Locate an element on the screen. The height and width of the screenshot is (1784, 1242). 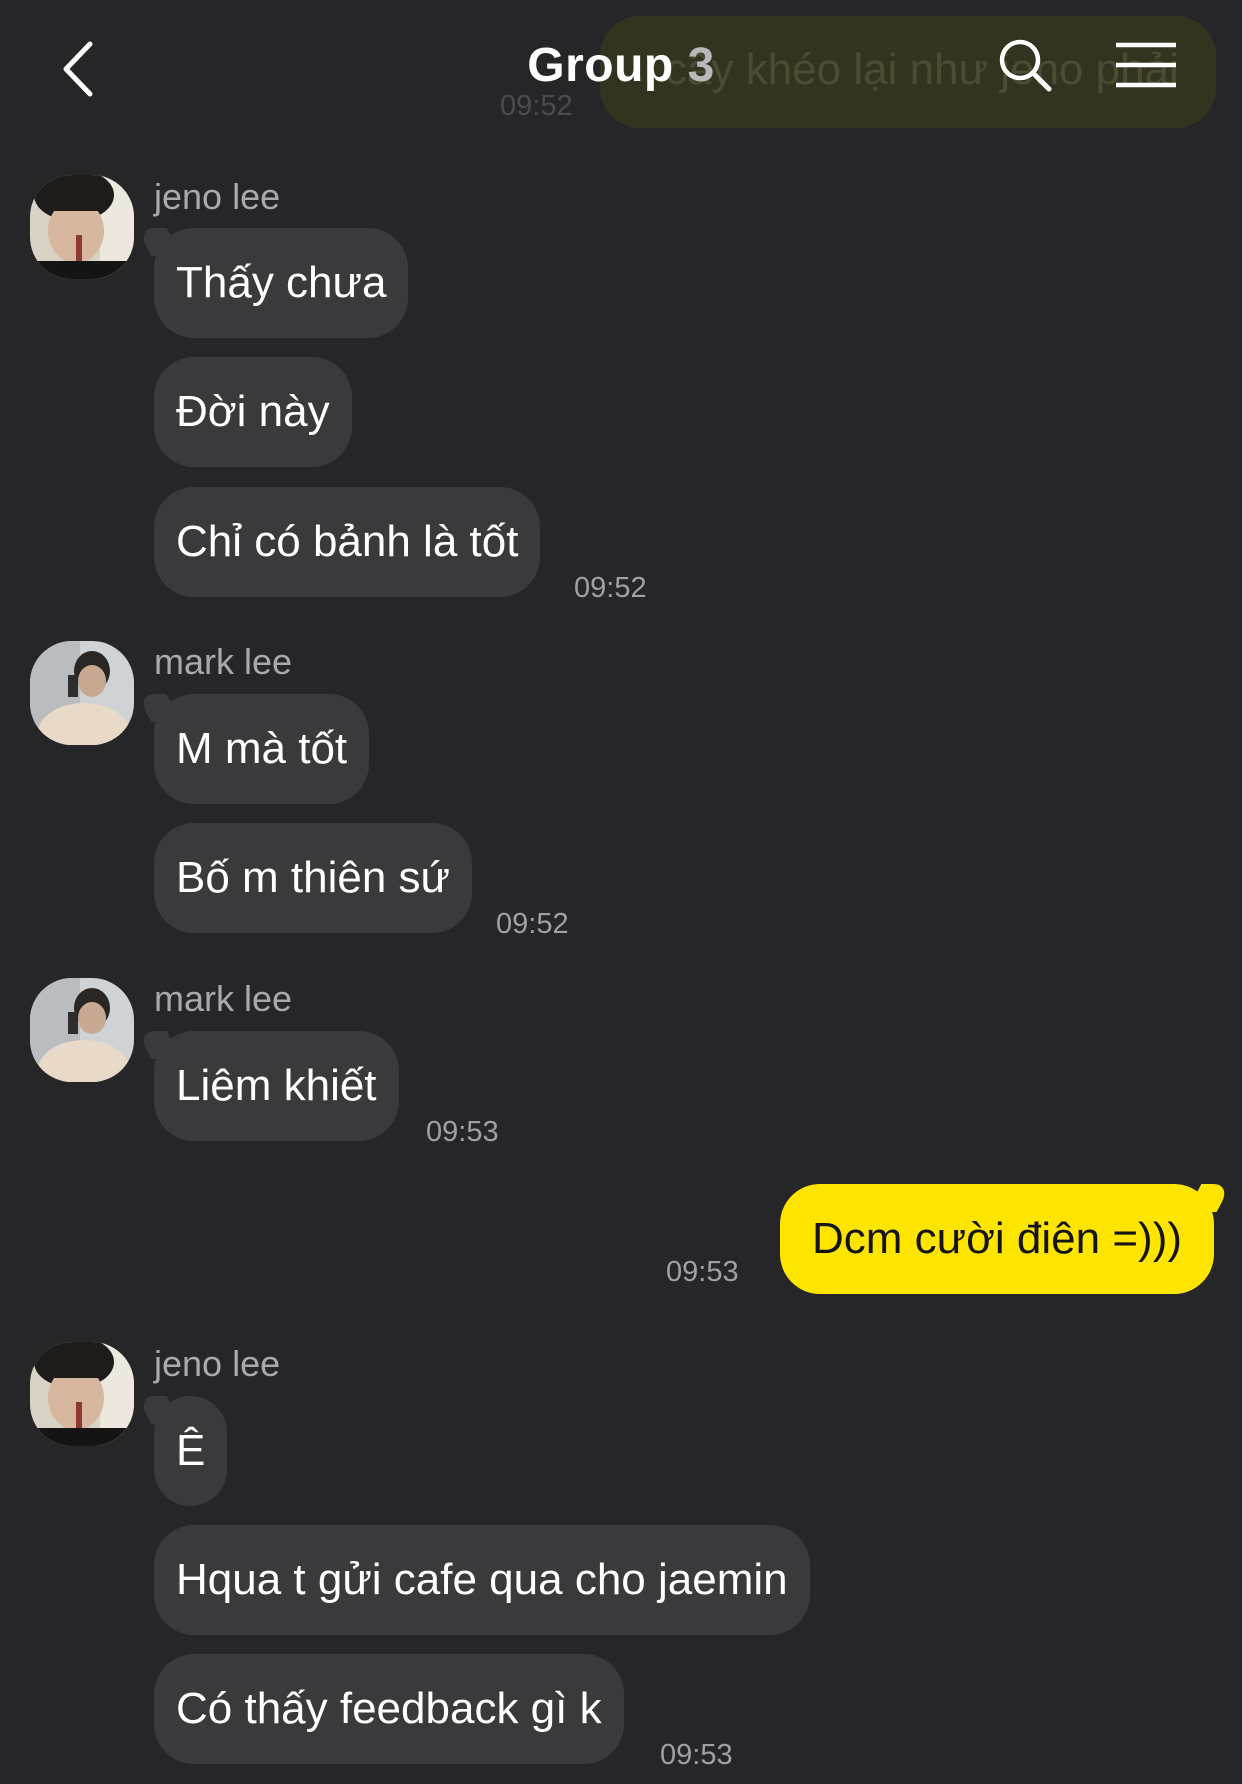
message-bubble: Thấy chưa is located at coordinates (281, 283).